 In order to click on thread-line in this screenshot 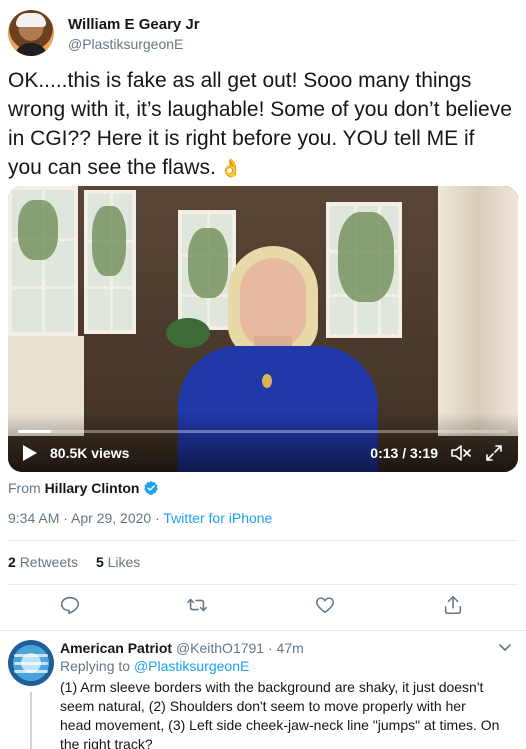, I will do `click(31, 720)`.